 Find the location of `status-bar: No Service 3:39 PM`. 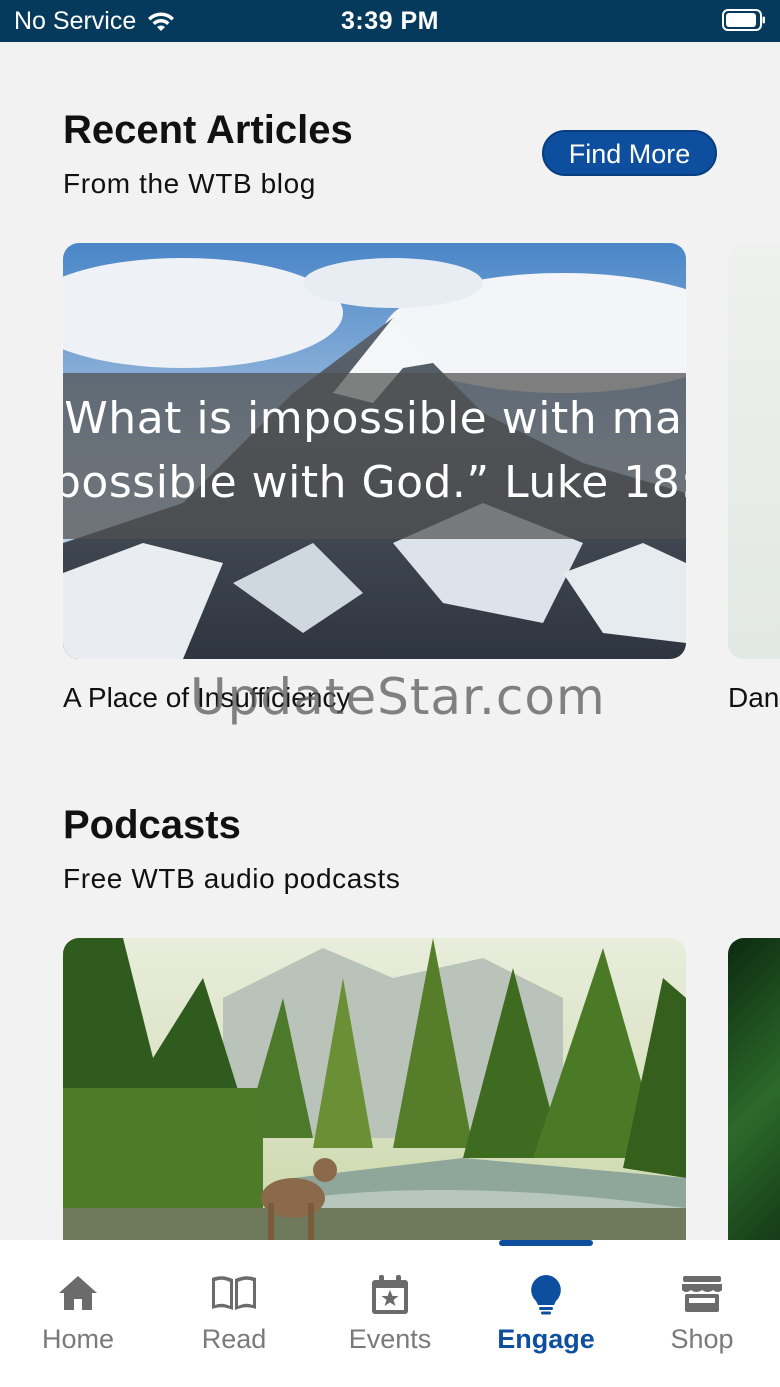

status-bar: No Service 3:39 PM is located at coordinates (390, 21).